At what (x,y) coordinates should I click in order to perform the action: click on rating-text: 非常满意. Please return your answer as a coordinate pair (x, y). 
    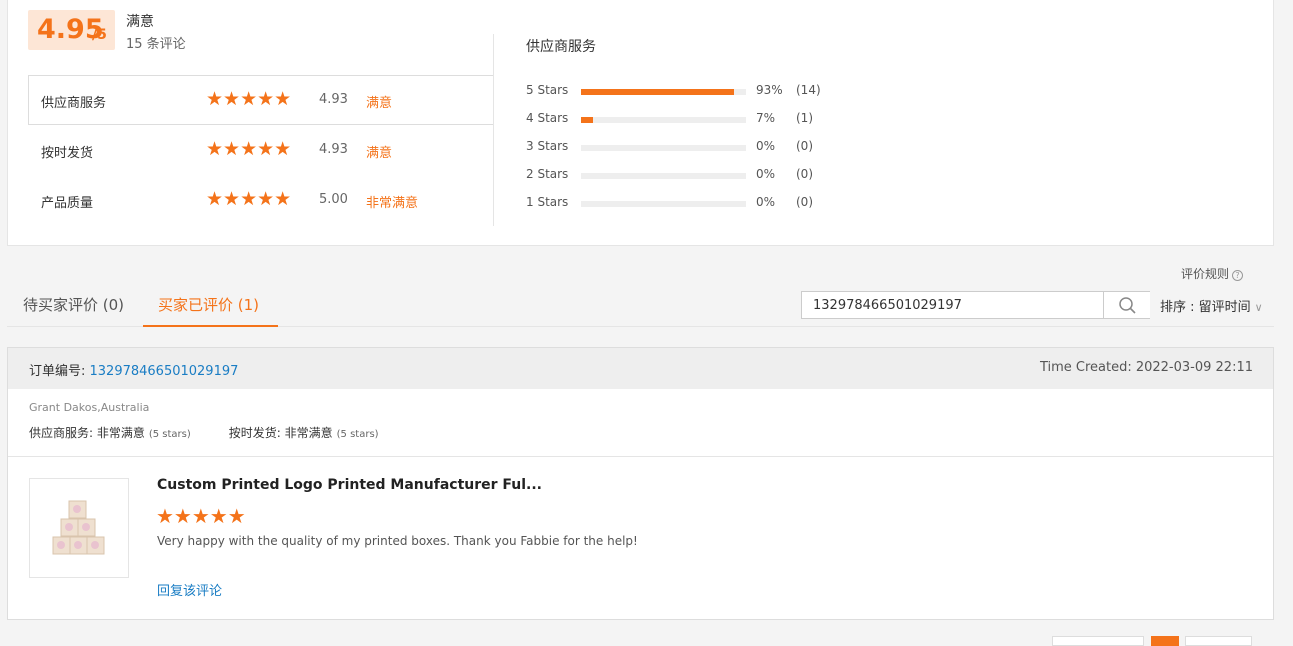
    Looking at the image, I should click on (392, 203).